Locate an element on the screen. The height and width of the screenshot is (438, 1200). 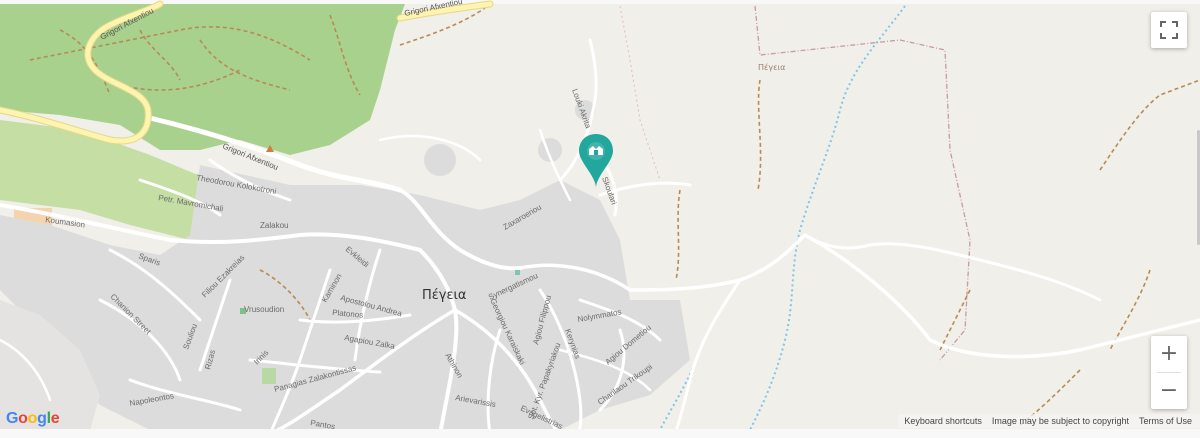
terms-of-use-link: Terms of Use is located at coordinates (1165, 421).